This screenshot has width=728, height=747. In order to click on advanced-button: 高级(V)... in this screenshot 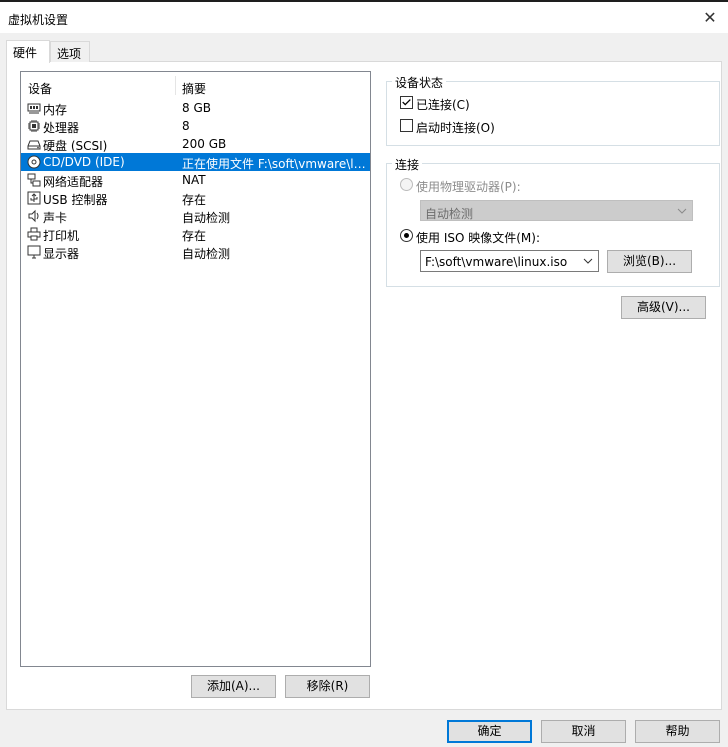, I will do `click(663, 307)`.